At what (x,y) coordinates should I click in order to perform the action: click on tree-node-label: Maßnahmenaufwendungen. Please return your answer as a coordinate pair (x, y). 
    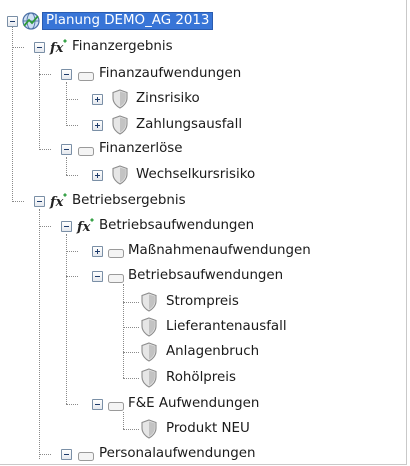
    Looking at the image, I should click on (219, 251).